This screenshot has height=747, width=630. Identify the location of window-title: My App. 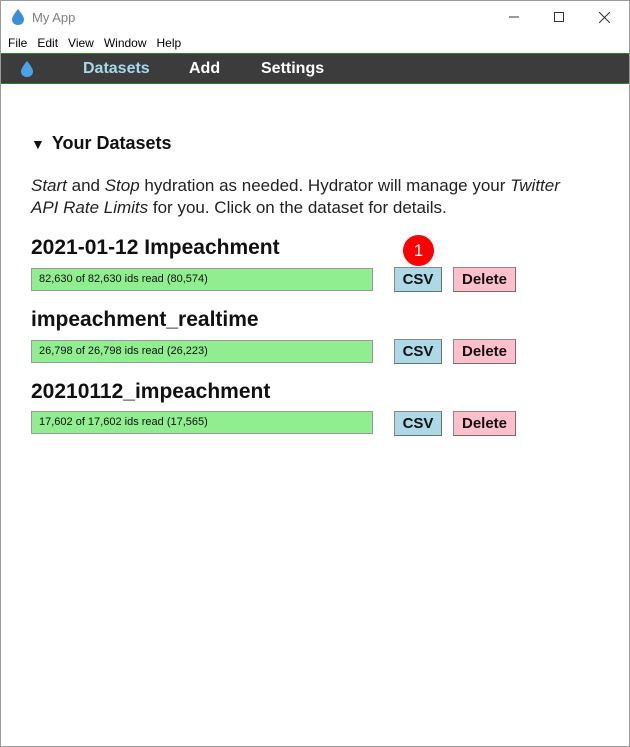
(54, 17).